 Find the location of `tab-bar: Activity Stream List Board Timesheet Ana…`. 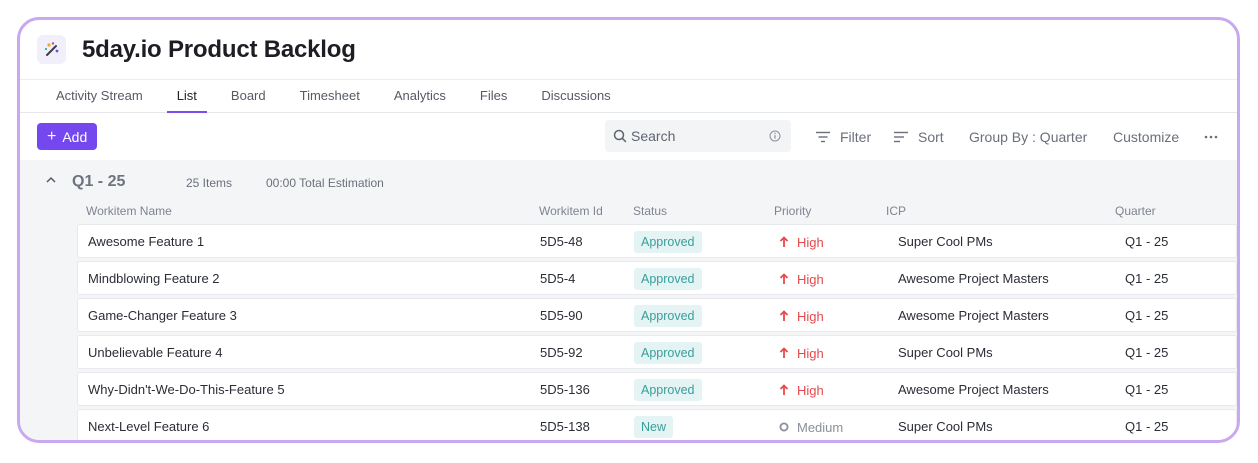

tab-bar: Activity Stream List Board Timesheet Ana… is located at coordinates (628, 96).